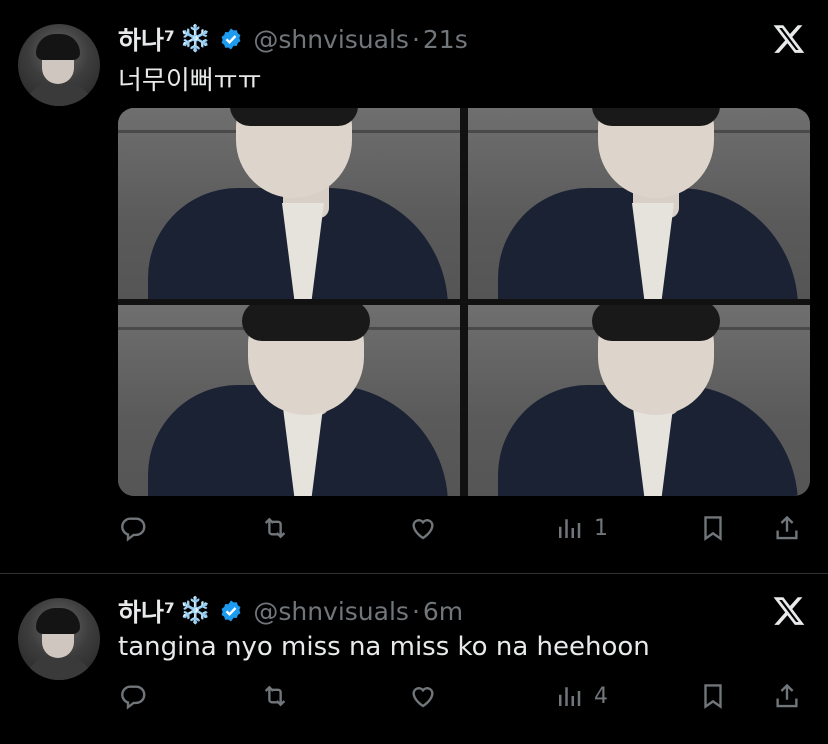  What do you see at coordinates (443, 611) in the screenshot?
I see `timestamp: 6m` at bounding box center [443, 611].